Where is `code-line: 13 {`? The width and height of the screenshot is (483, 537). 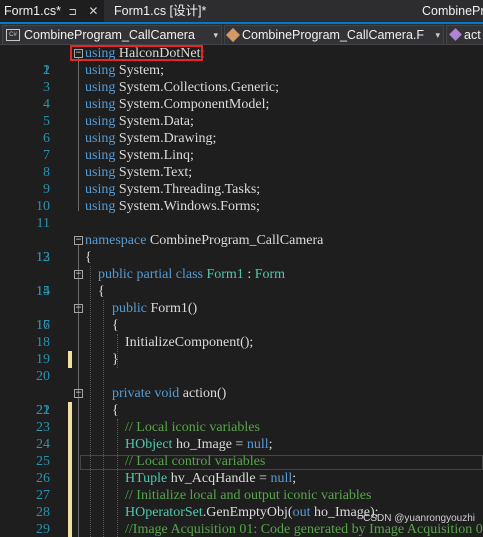 code-line: 13 { is located at coordinates (241, 257).